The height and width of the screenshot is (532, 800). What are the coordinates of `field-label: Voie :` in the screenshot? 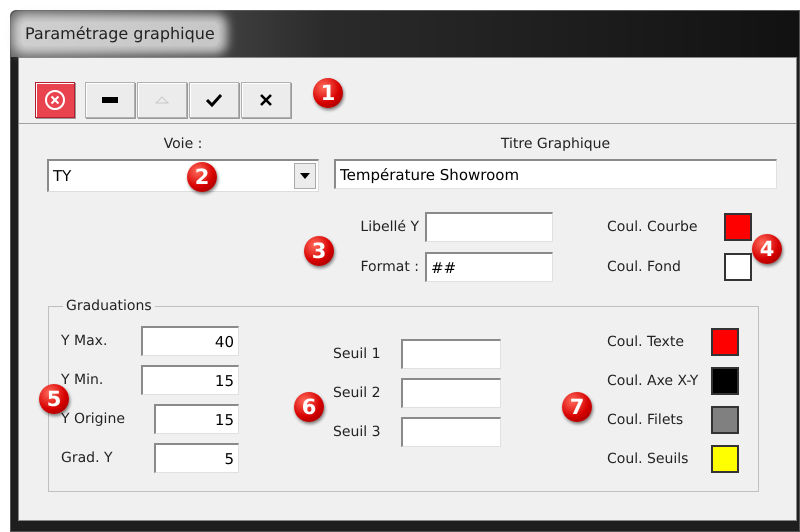 It's located at (183, 144).